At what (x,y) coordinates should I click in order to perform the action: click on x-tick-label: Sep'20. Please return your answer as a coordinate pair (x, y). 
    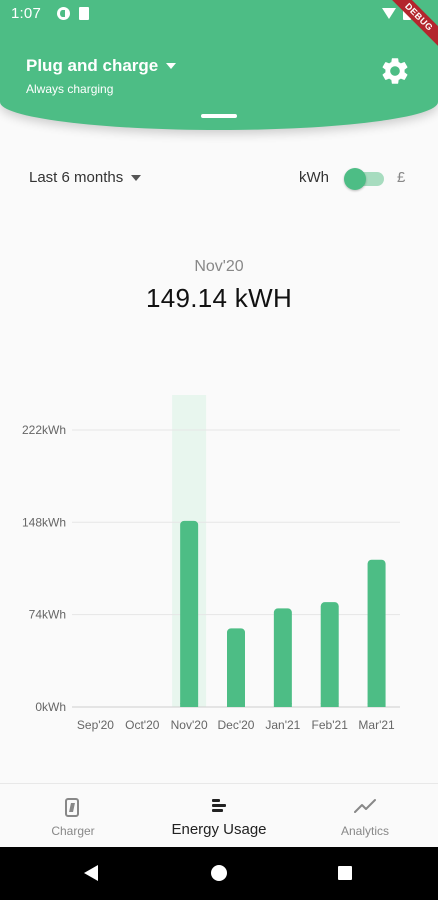
    Looking at the image, I should click on (95, 725).